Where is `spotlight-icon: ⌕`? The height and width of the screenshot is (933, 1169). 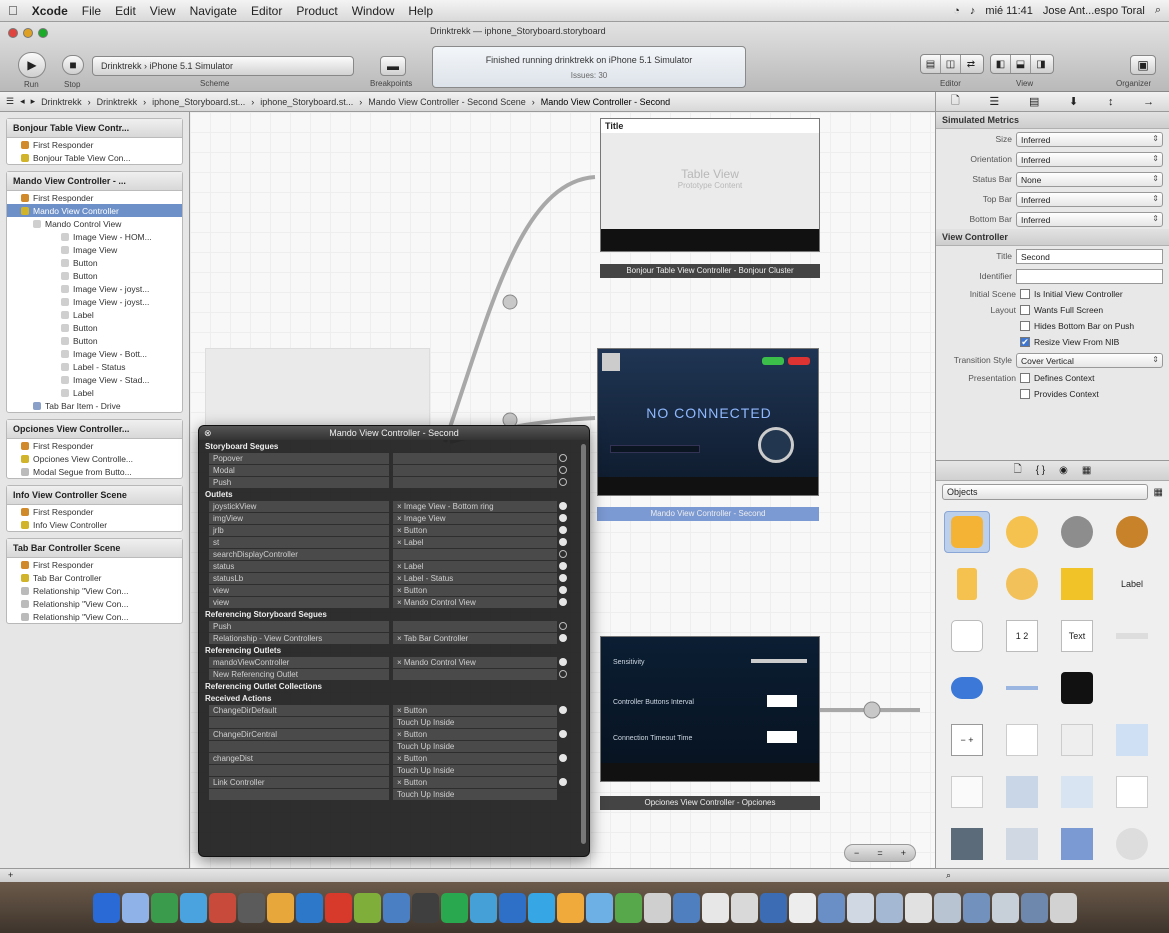
spotlight-icon: ⌕ is located at coordinates (1158, 10).